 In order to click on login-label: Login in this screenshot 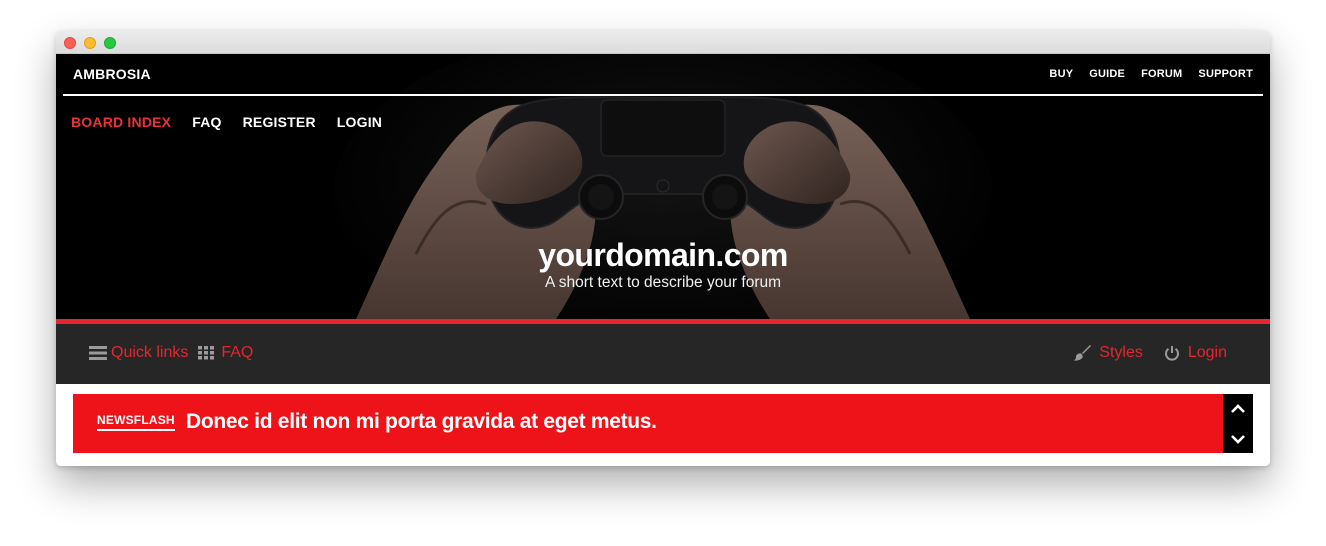, I will do `click(1207, 352)`.